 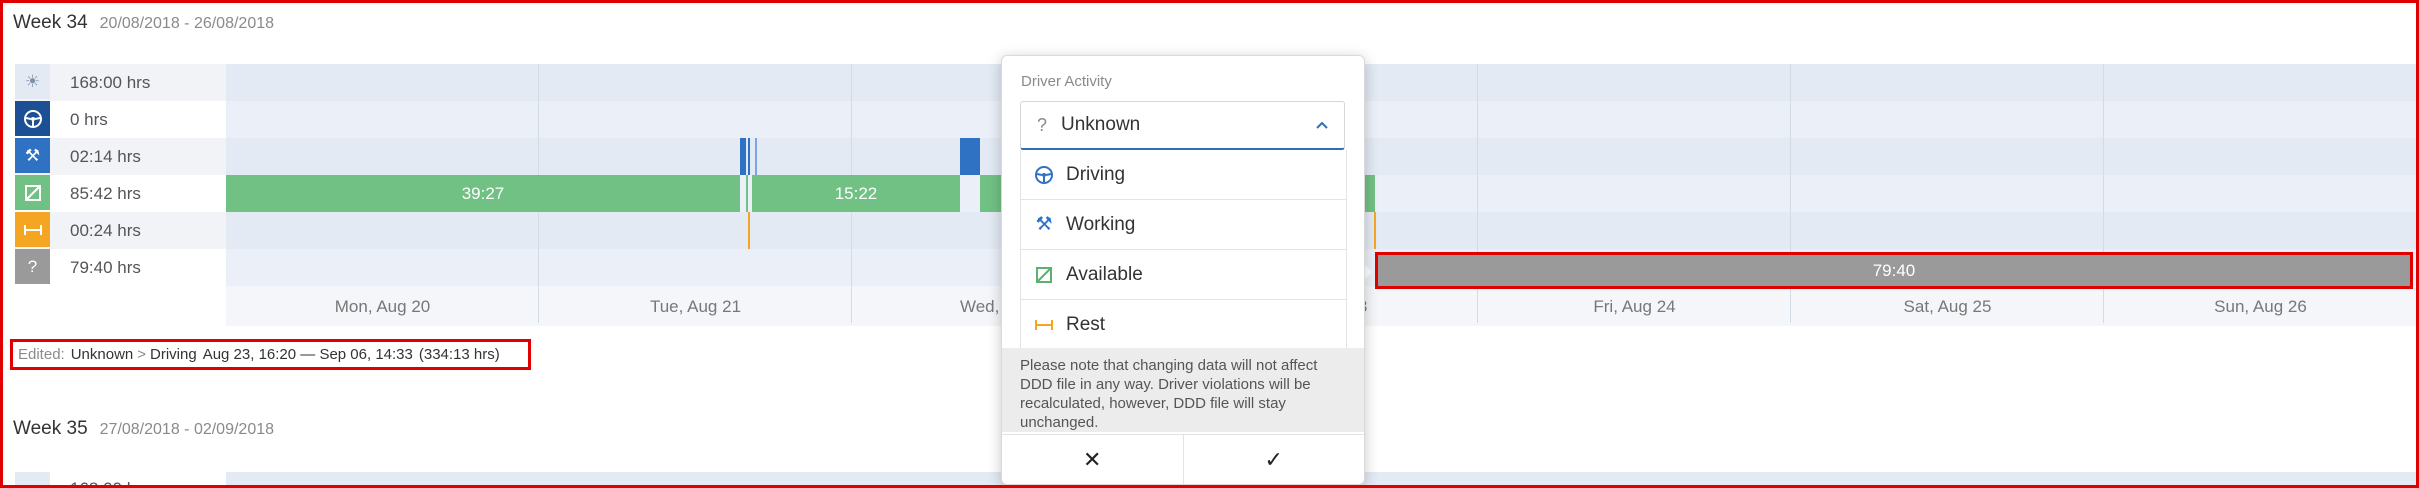 I want to click on row-label-unknown: 79:40 hrs, so click(x=105, y=267).